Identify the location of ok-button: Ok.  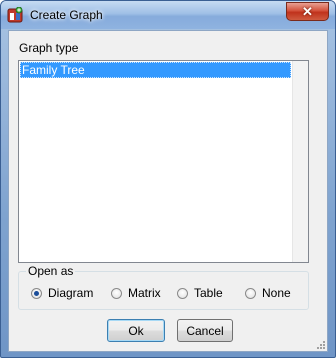
(136, 330).